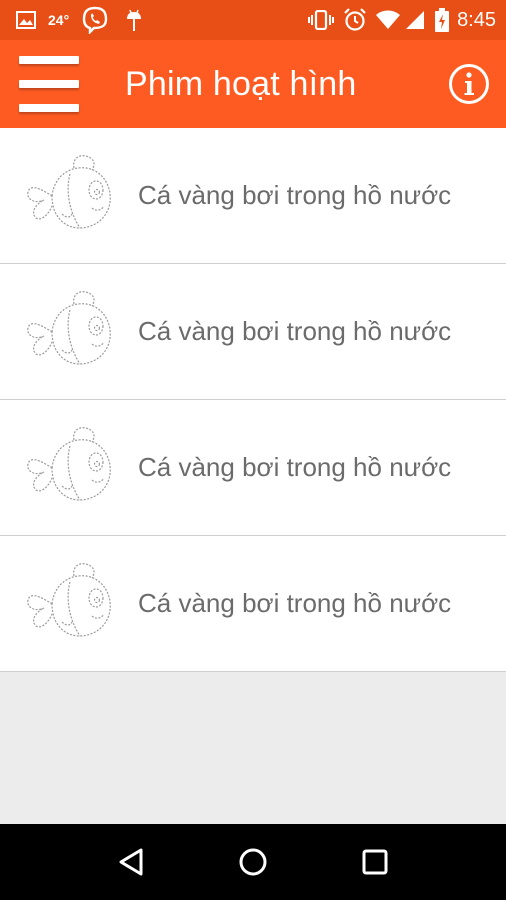 The image size is (506, 900). What do you see at coordinates (321, 20) in the screenshot?
I see `vibrate-icon` at bounding box center [321, 20].